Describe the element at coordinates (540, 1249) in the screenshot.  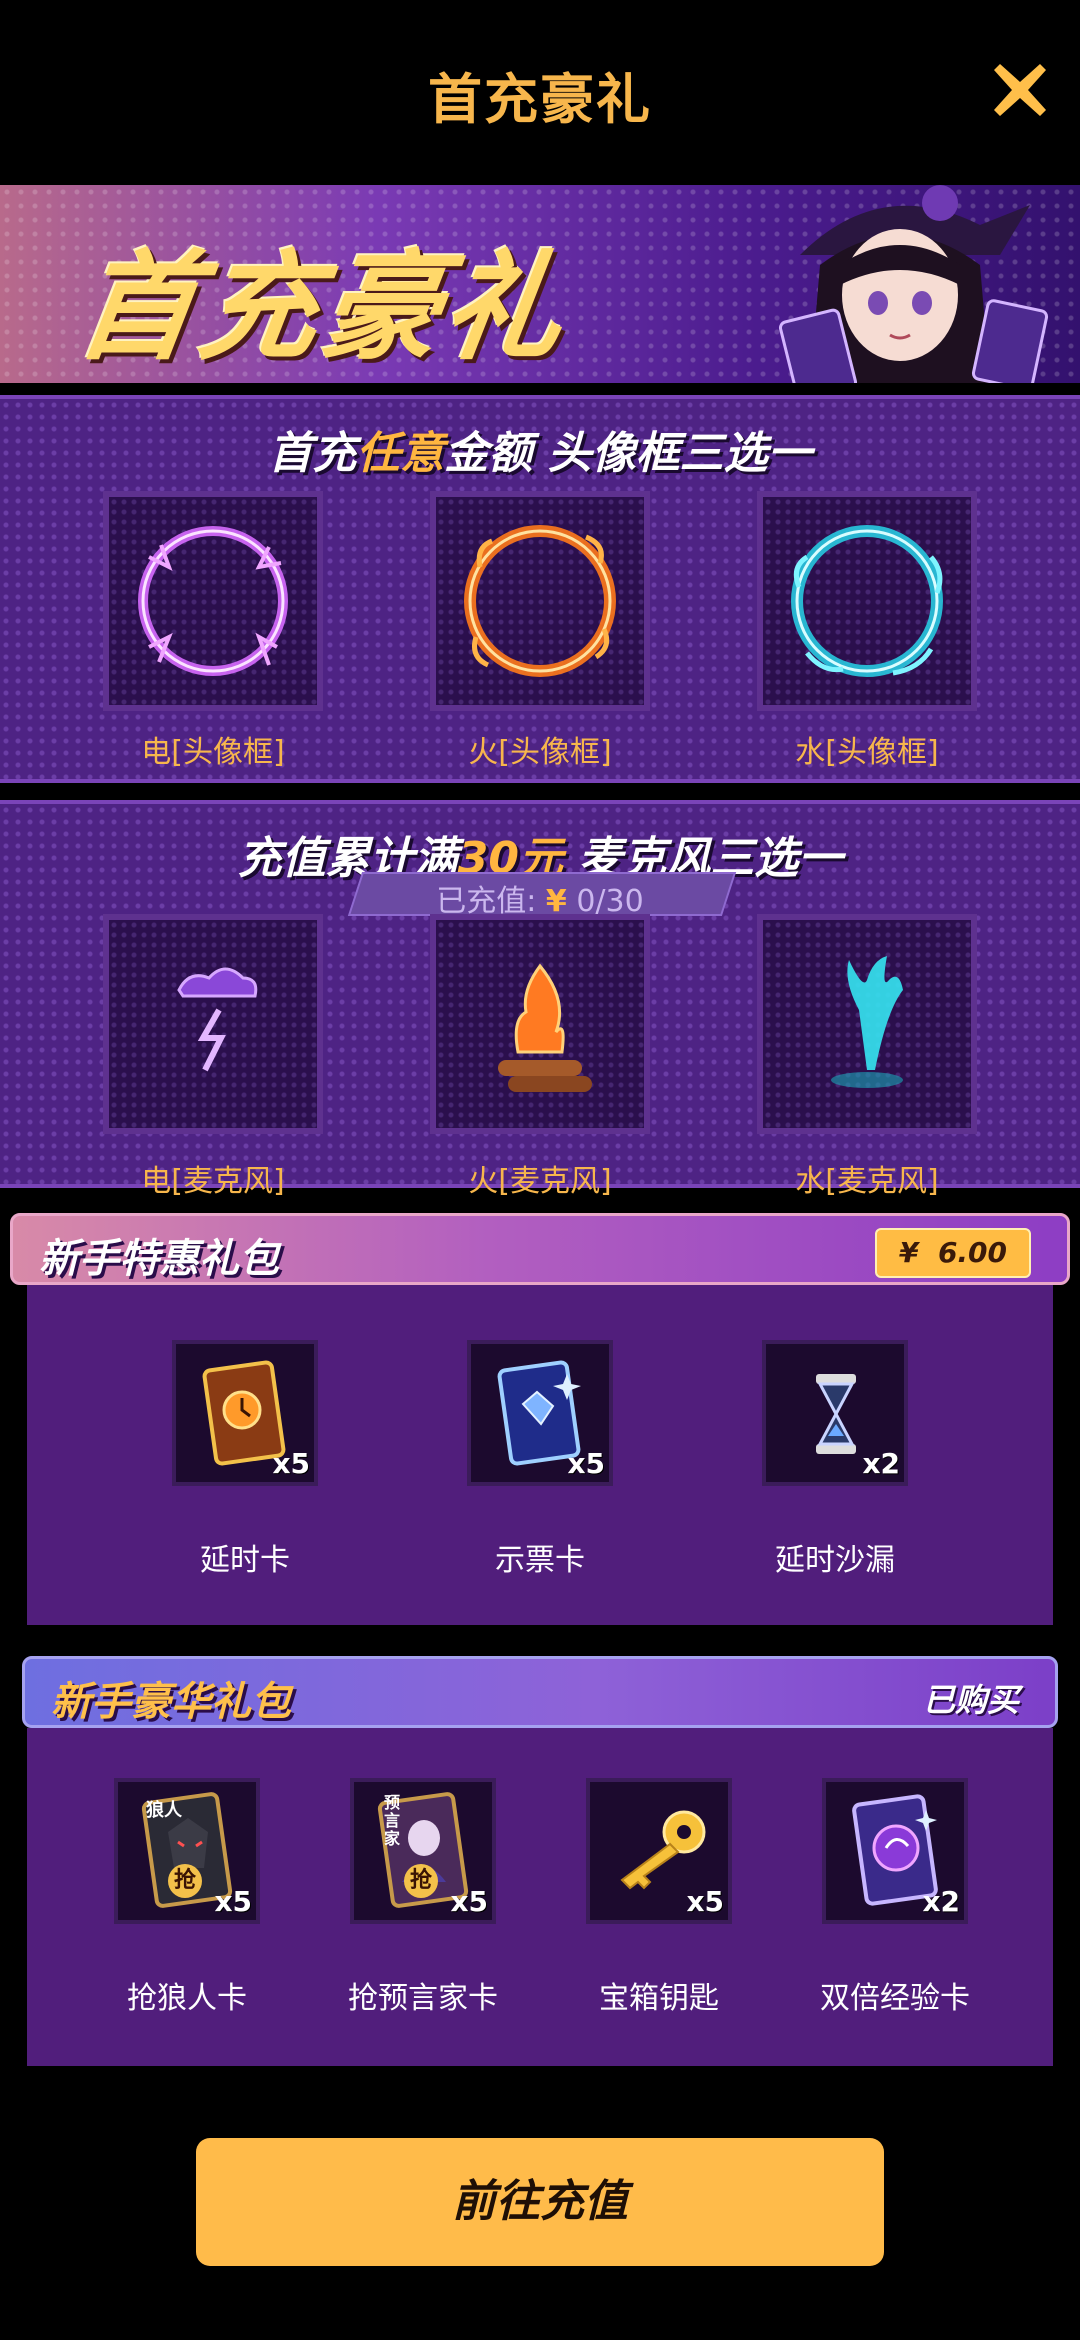
I see `newbie-discount-pack-header: 新手特惠礼包 ¥ 6.00` at that location.